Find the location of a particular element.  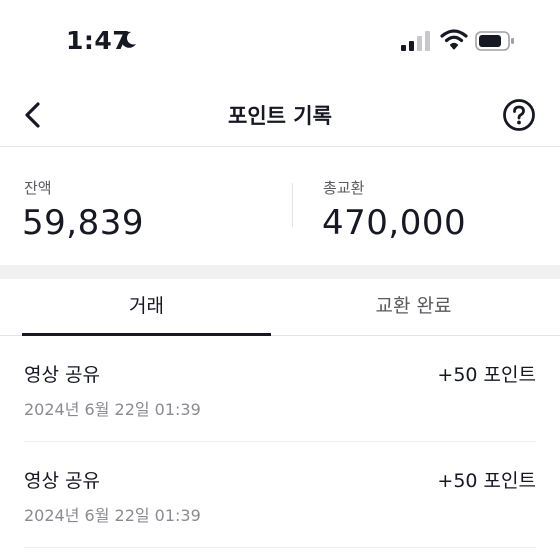

tab-transactions: 거래 is located at coordinates (146, 307).